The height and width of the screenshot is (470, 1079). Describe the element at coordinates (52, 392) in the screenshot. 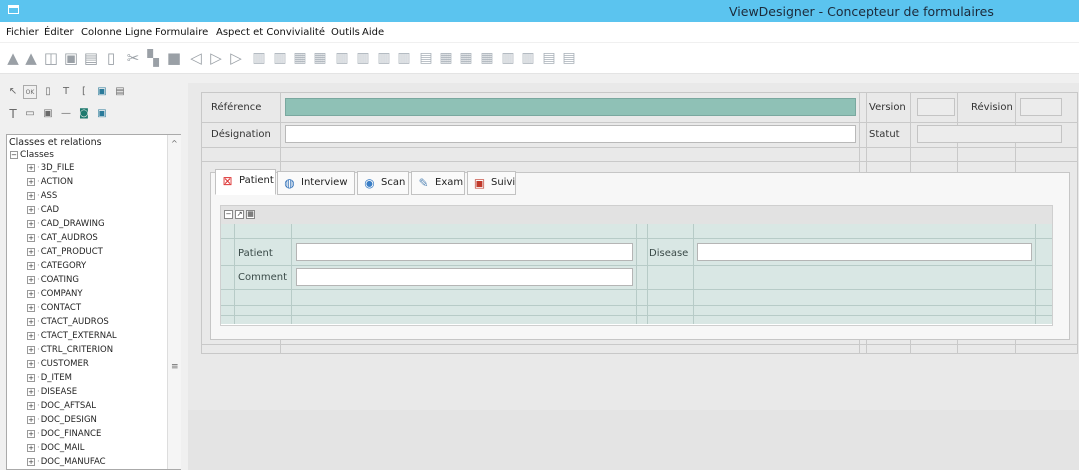

I see `tree-item: + ·DISEASE` at that location.